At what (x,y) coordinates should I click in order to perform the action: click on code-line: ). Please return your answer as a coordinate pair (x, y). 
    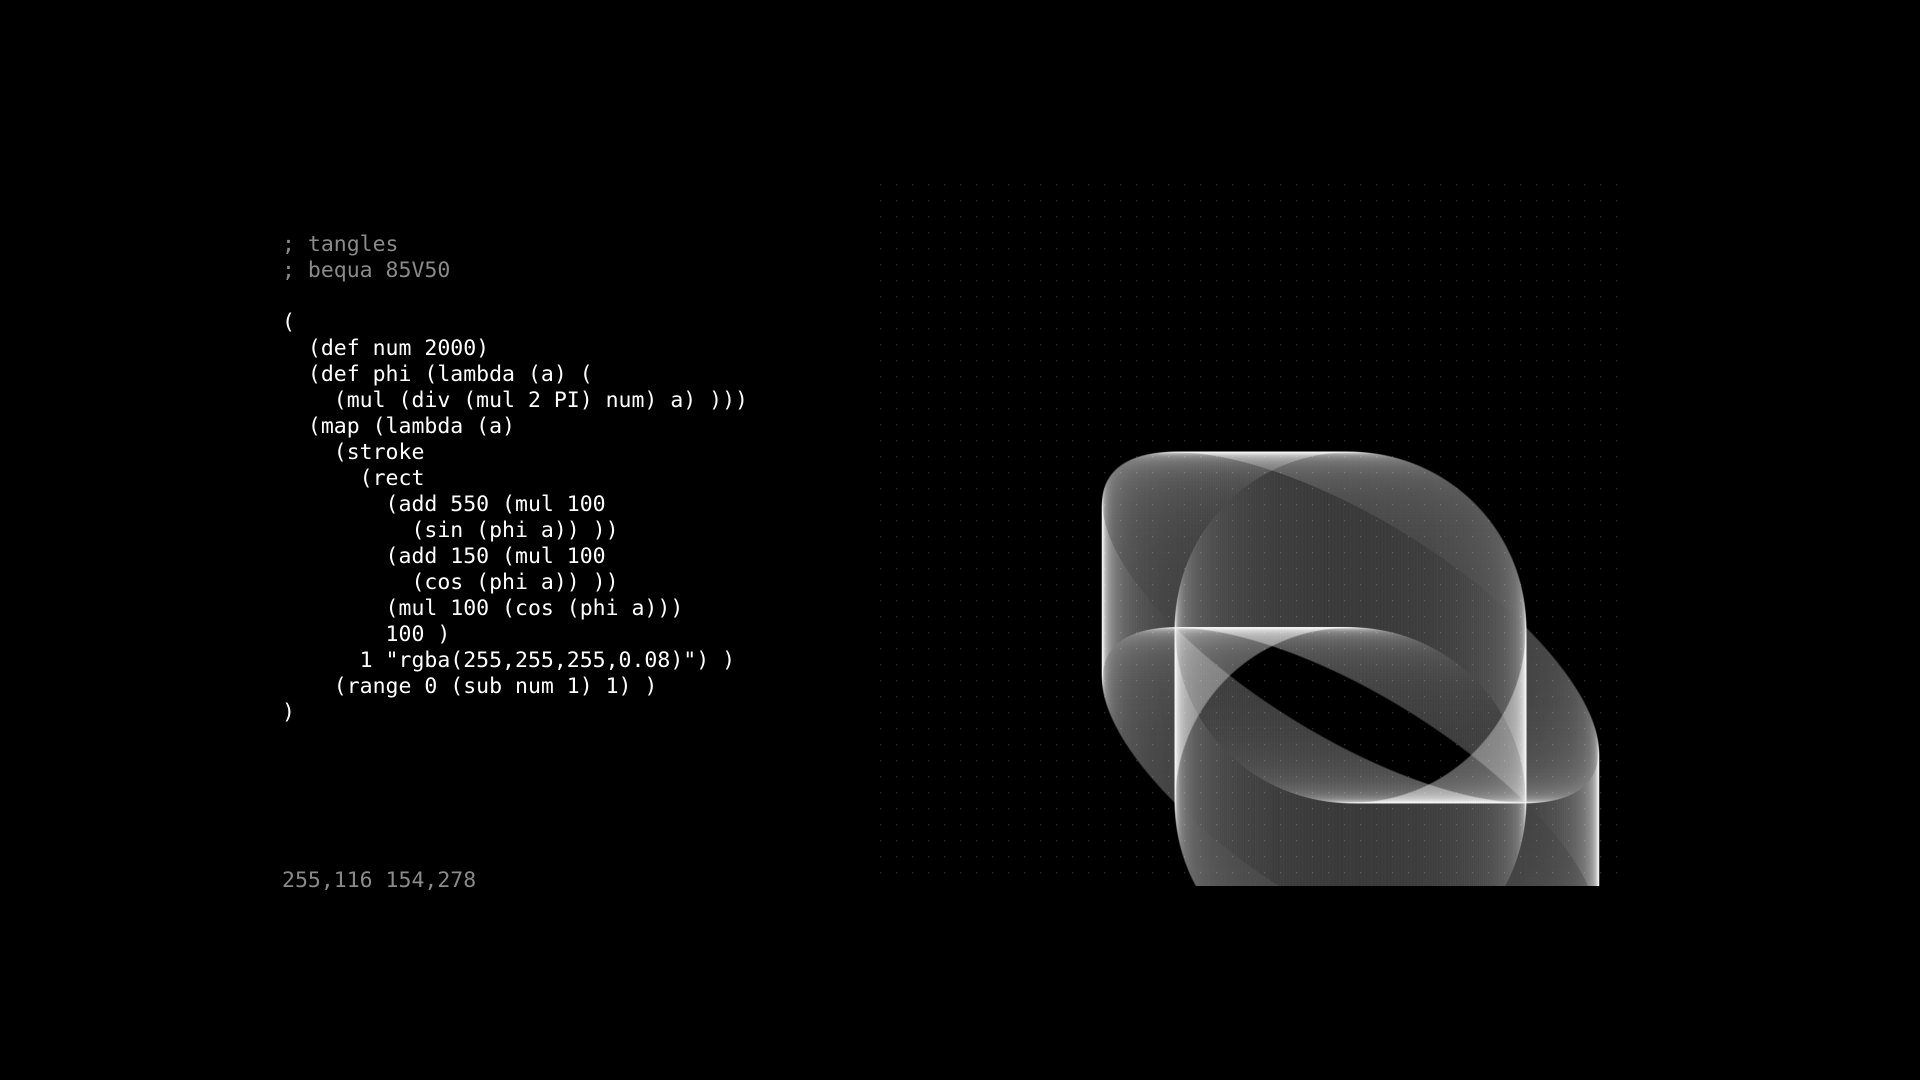
    Looking at the image, I should click on (288, 712).